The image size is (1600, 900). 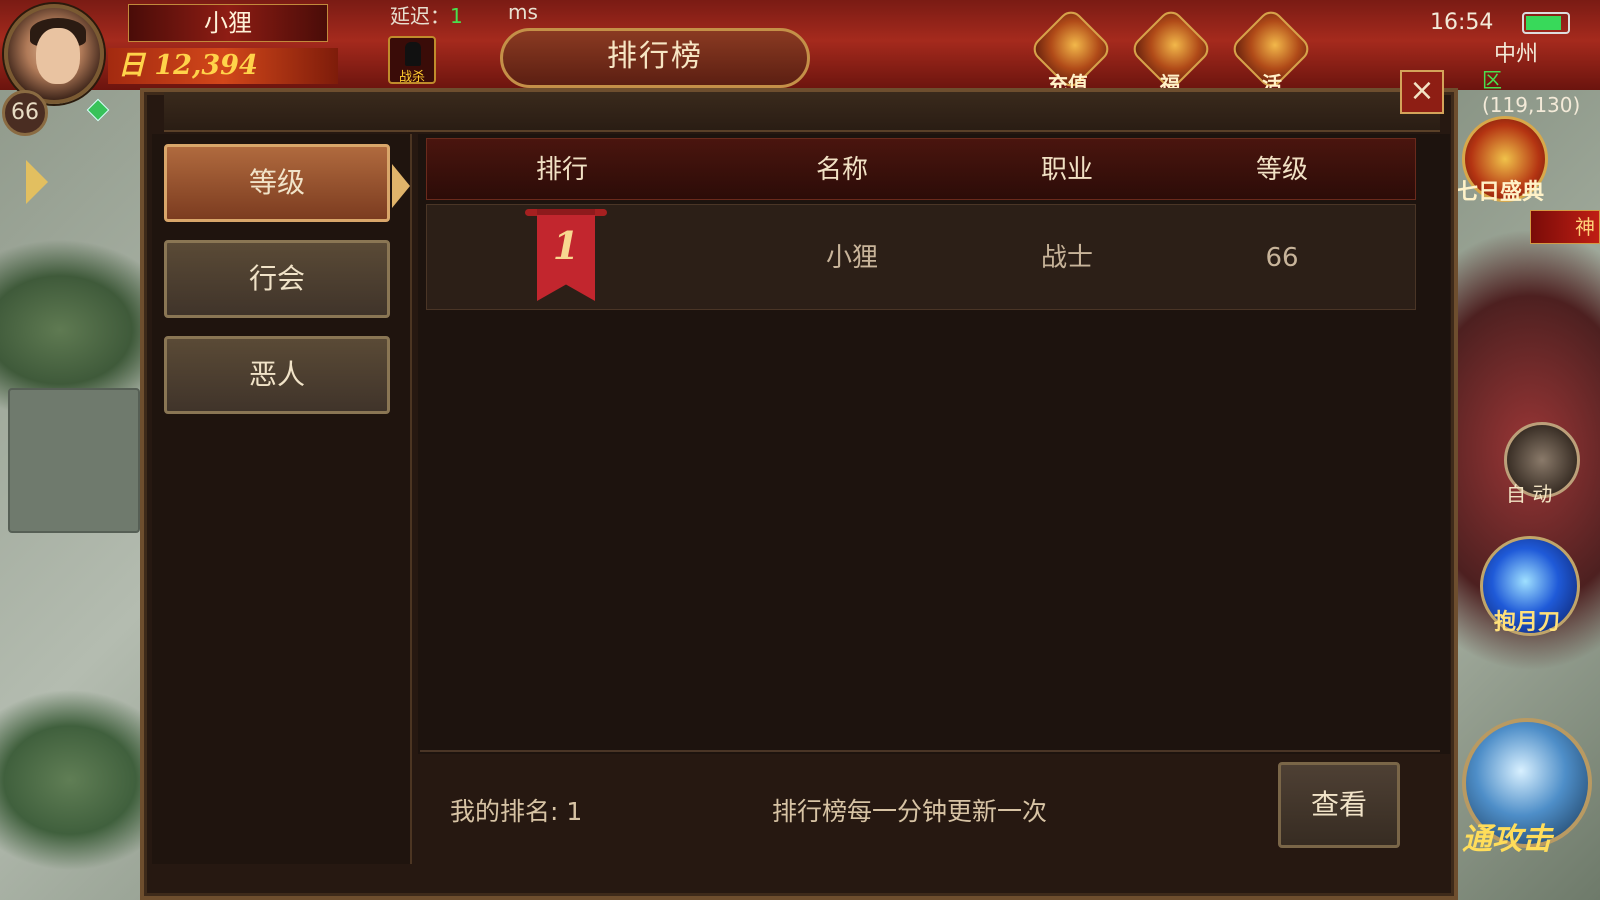 I want to click on leaderboard-sidebar: 等级 行会 恶人, so click(x=282, y=499).